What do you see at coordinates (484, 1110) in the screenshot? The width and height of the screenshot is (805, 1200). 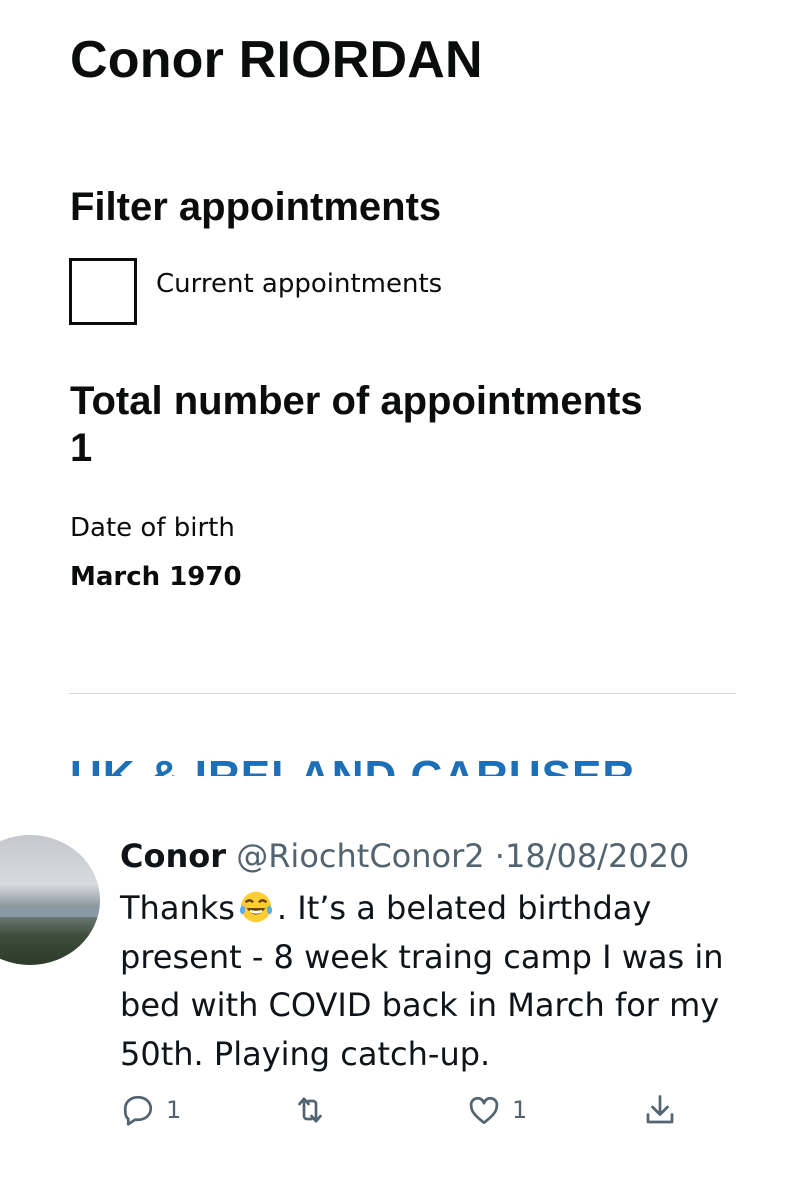 I see `heart-icon` at bounding box center [484, 1110].